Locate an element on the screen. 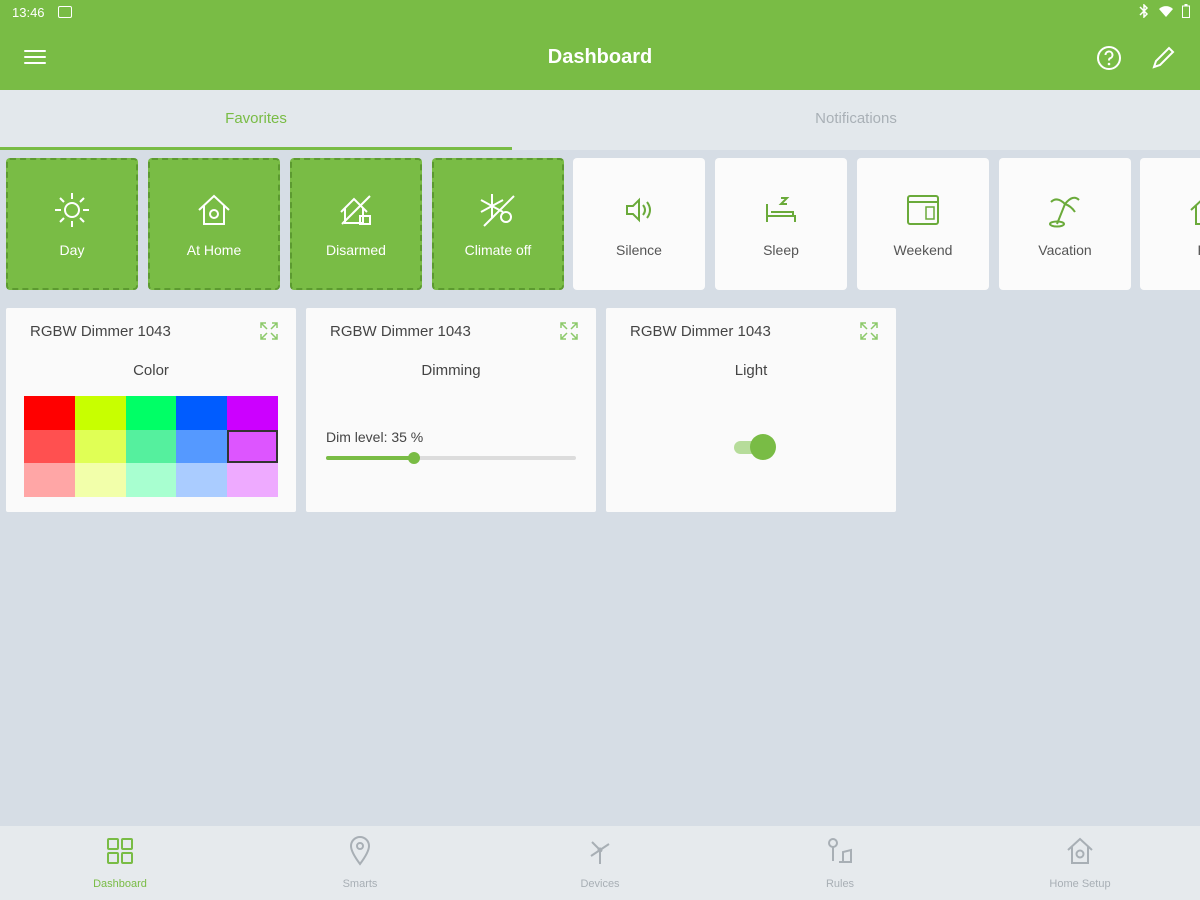  slider-fill is located at coordinates (370, 458).